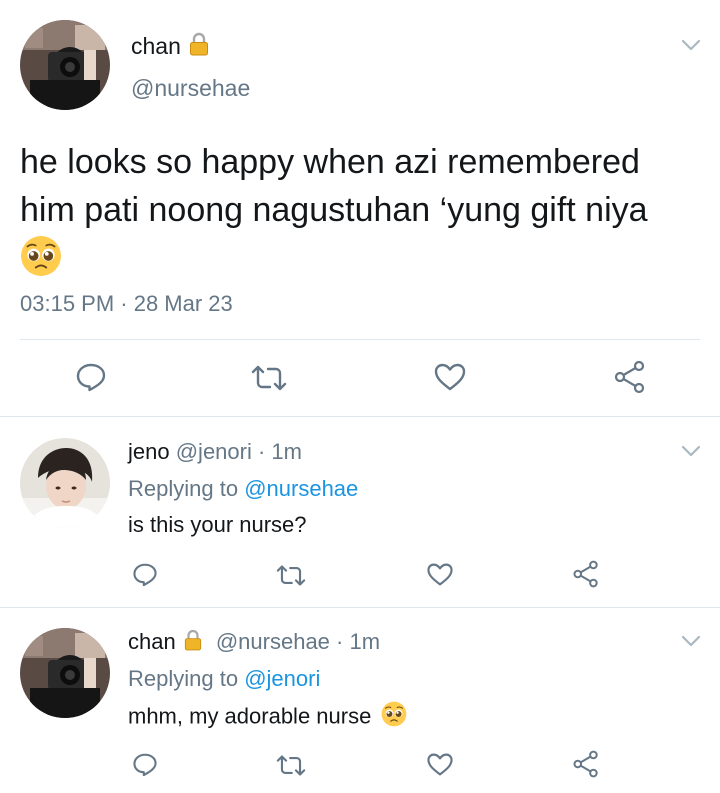  Describe the element at coordinates (243, 489) in the screenshot. I see `replying-to: Replying to @nursehae` at that location.